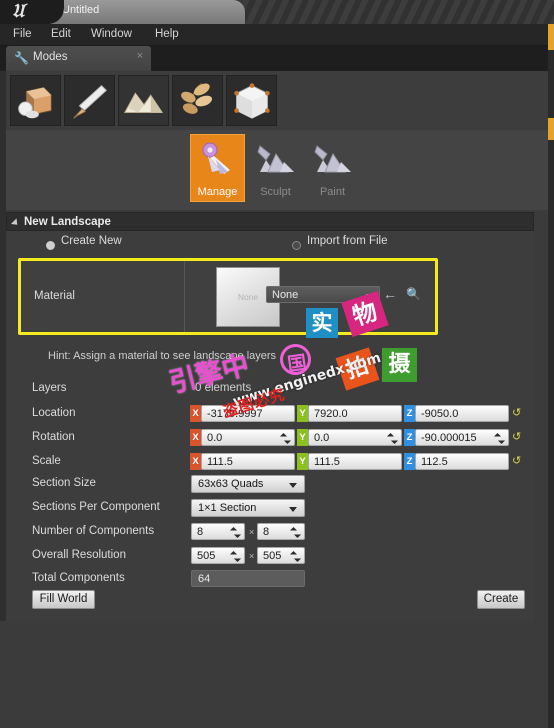  Describe the element at coordinates (248, 413) in the screenshot. I see `location-x-field: -3179.9997` at that location.